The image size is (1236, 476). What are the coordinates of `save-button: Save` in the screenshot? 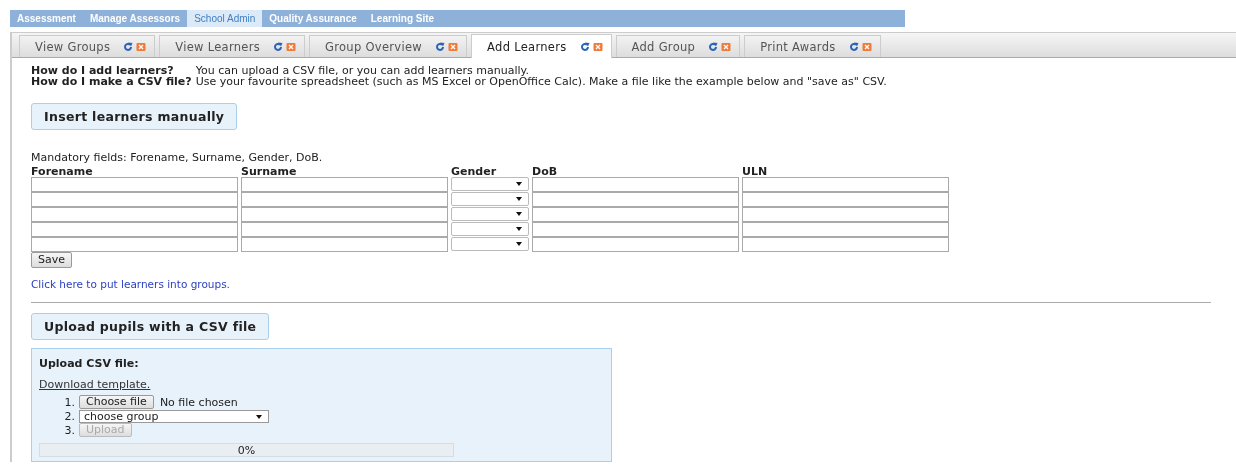 It's located at (51, 260).